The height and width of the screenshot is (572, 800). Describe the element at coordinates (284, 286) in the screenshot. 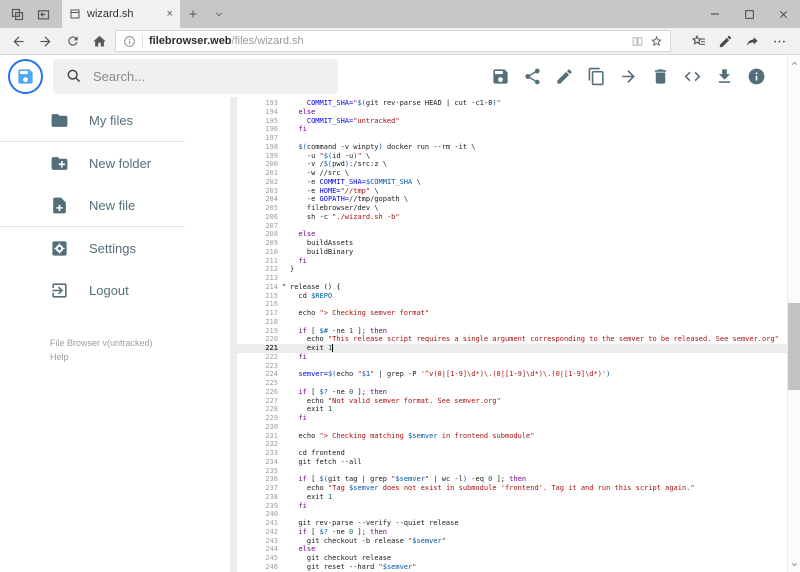

I see `fold-marker-icon: ▾` at that location.